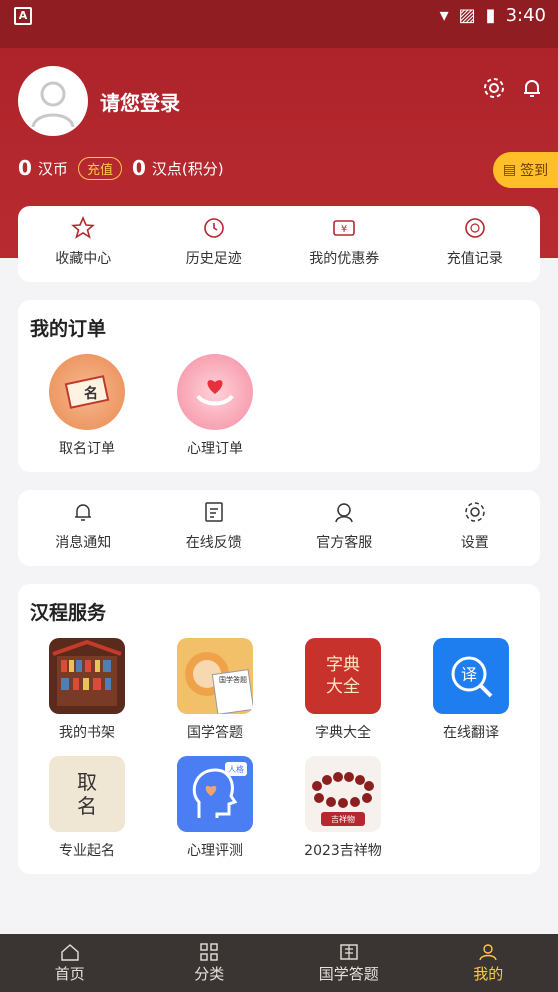 The height and width of the screenshot is (992, 558). I want to click on tool-feedback: 在线反馈, so click(214, 526).